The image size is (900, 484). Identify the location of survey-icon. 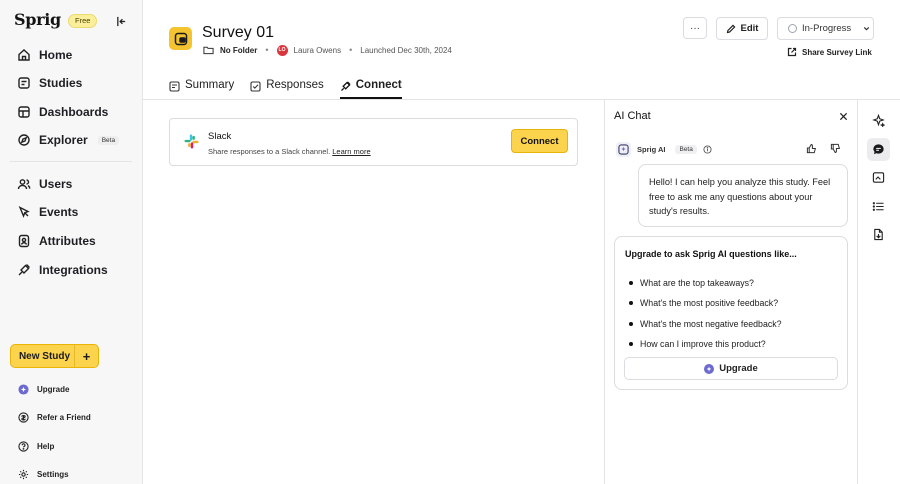
(180, 38).